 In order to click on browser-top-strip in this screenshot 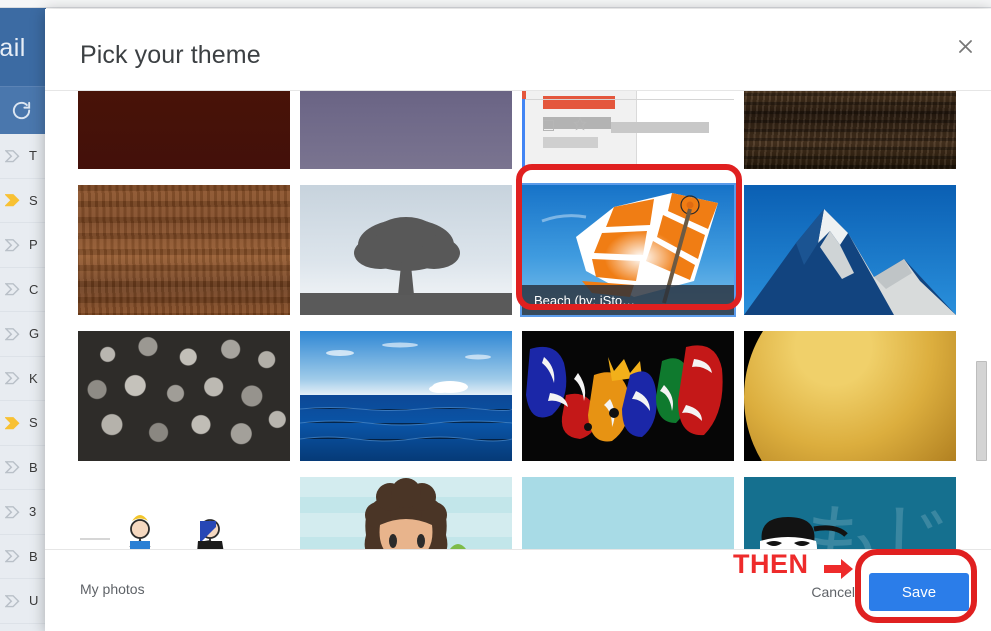, I will do `click(495, 4)`.